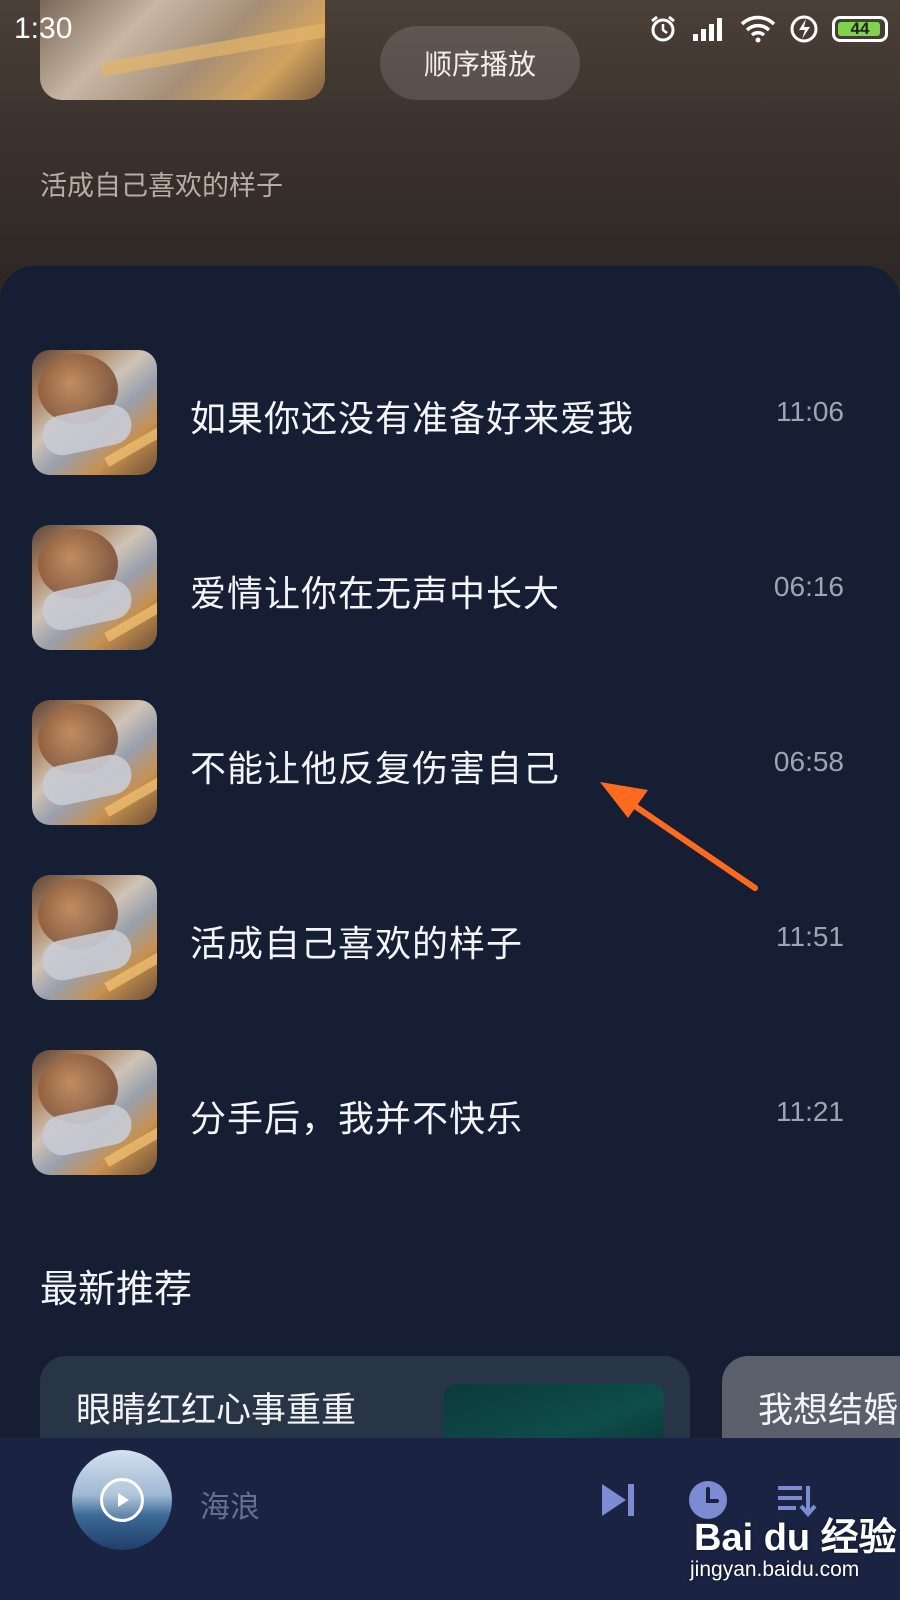 This screenshot has height=1600, width=900. I want to click on charging-icon, so click(804, 29).